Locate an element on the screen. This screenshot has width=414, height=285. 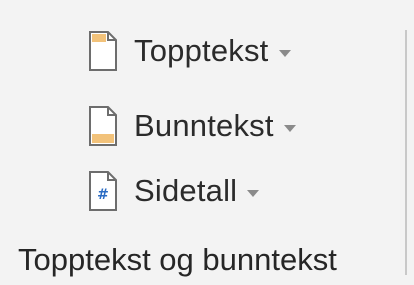
footer-button: Bunntekst is located at coordinates (190, 126).